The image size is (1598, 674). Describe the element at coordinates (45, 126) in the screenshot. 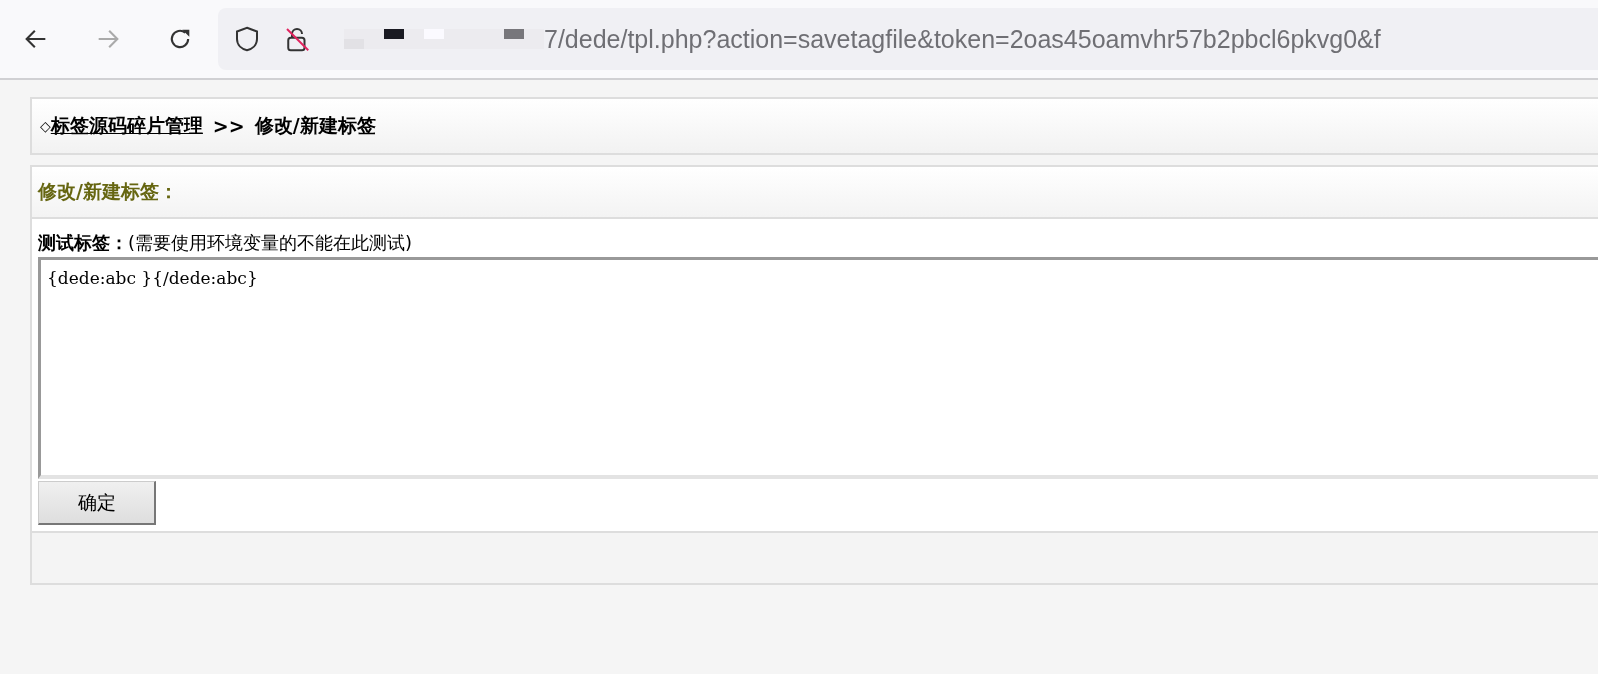

I see `diamond-icon: ◇` at that location.